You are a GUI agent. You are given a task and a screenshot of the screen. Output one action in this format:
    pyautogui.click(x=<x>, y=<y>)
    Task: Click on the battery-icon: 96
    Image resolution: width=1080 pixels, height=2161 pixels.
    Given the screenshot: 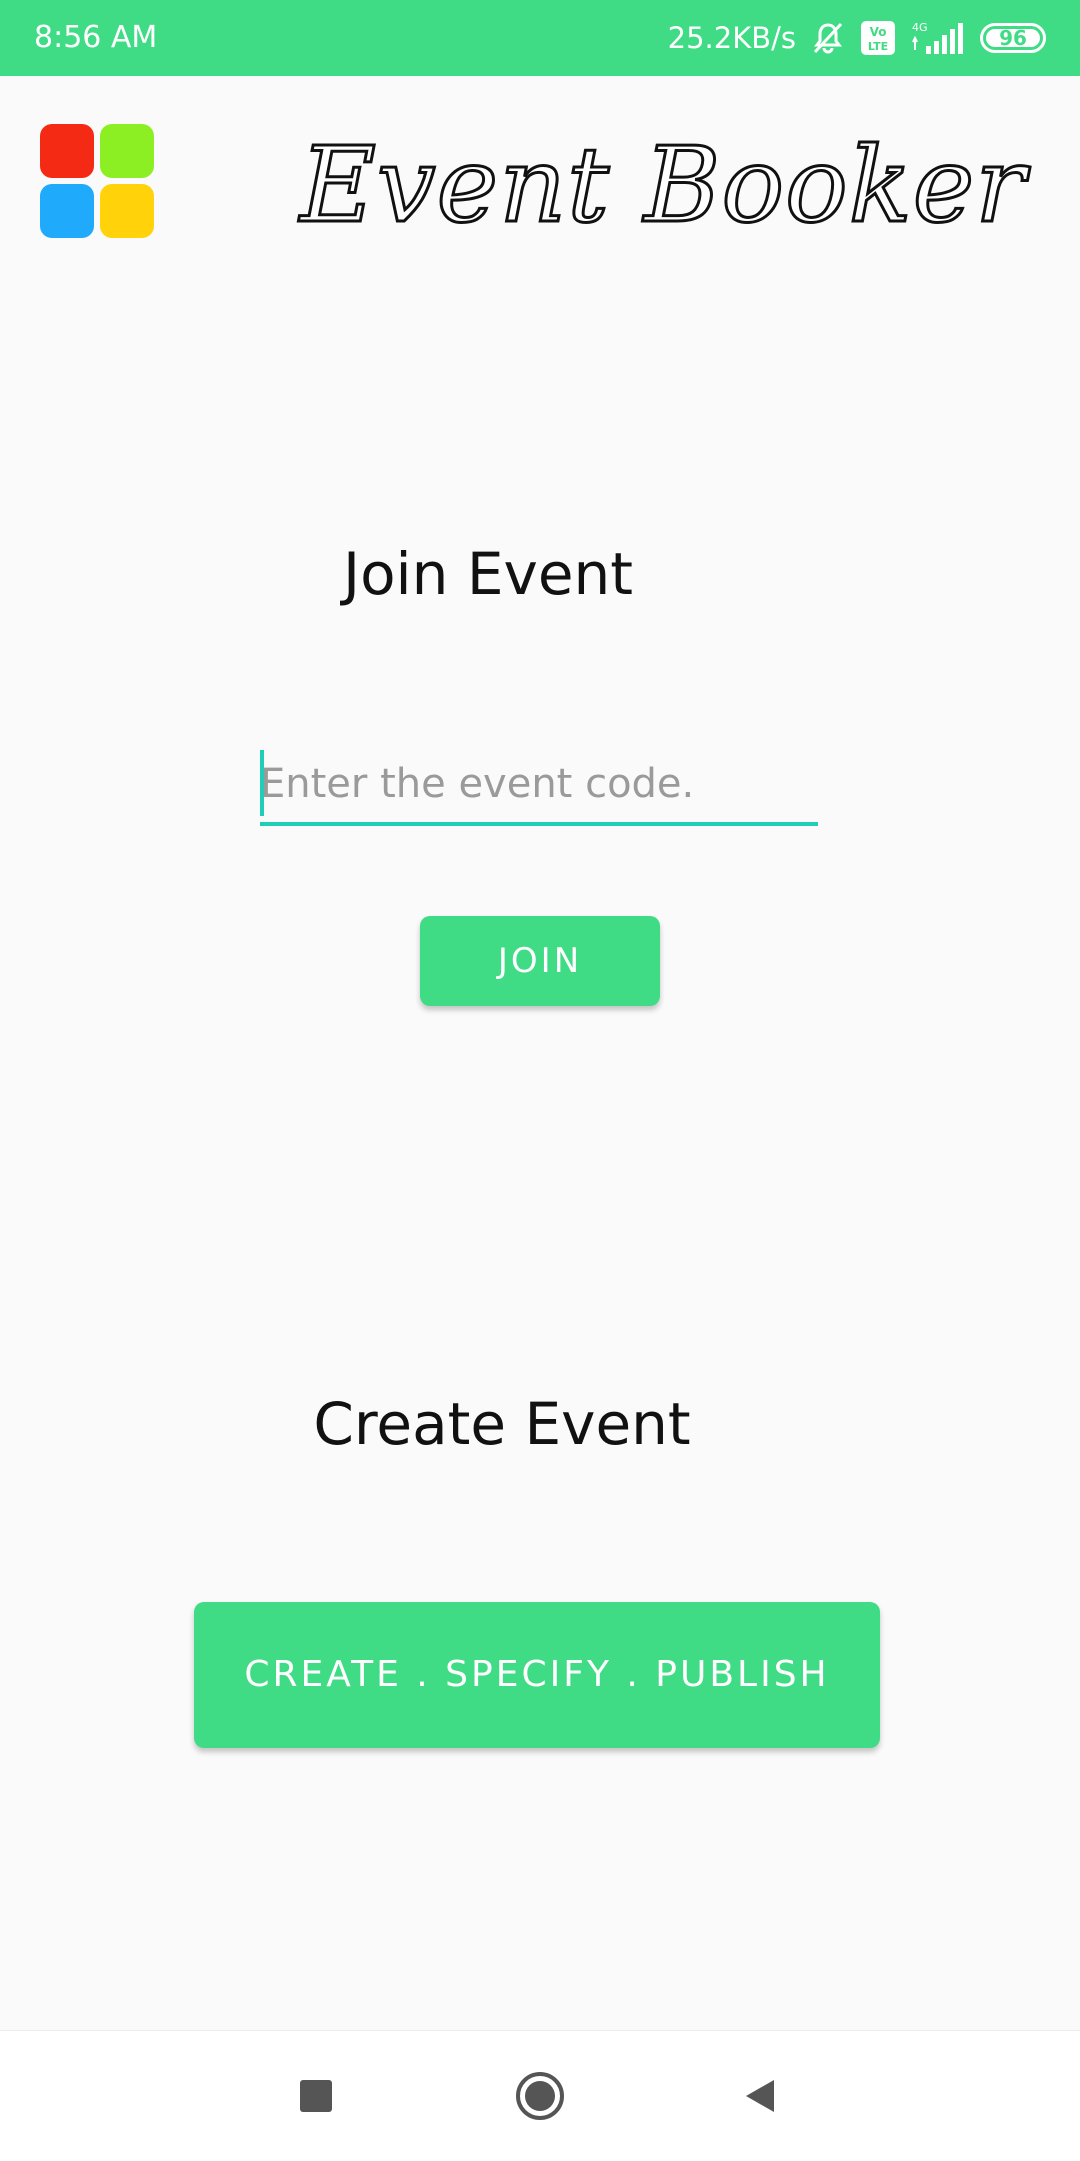 What is the action you would take?
    pyautogui.click(x=1013, y=38)
    